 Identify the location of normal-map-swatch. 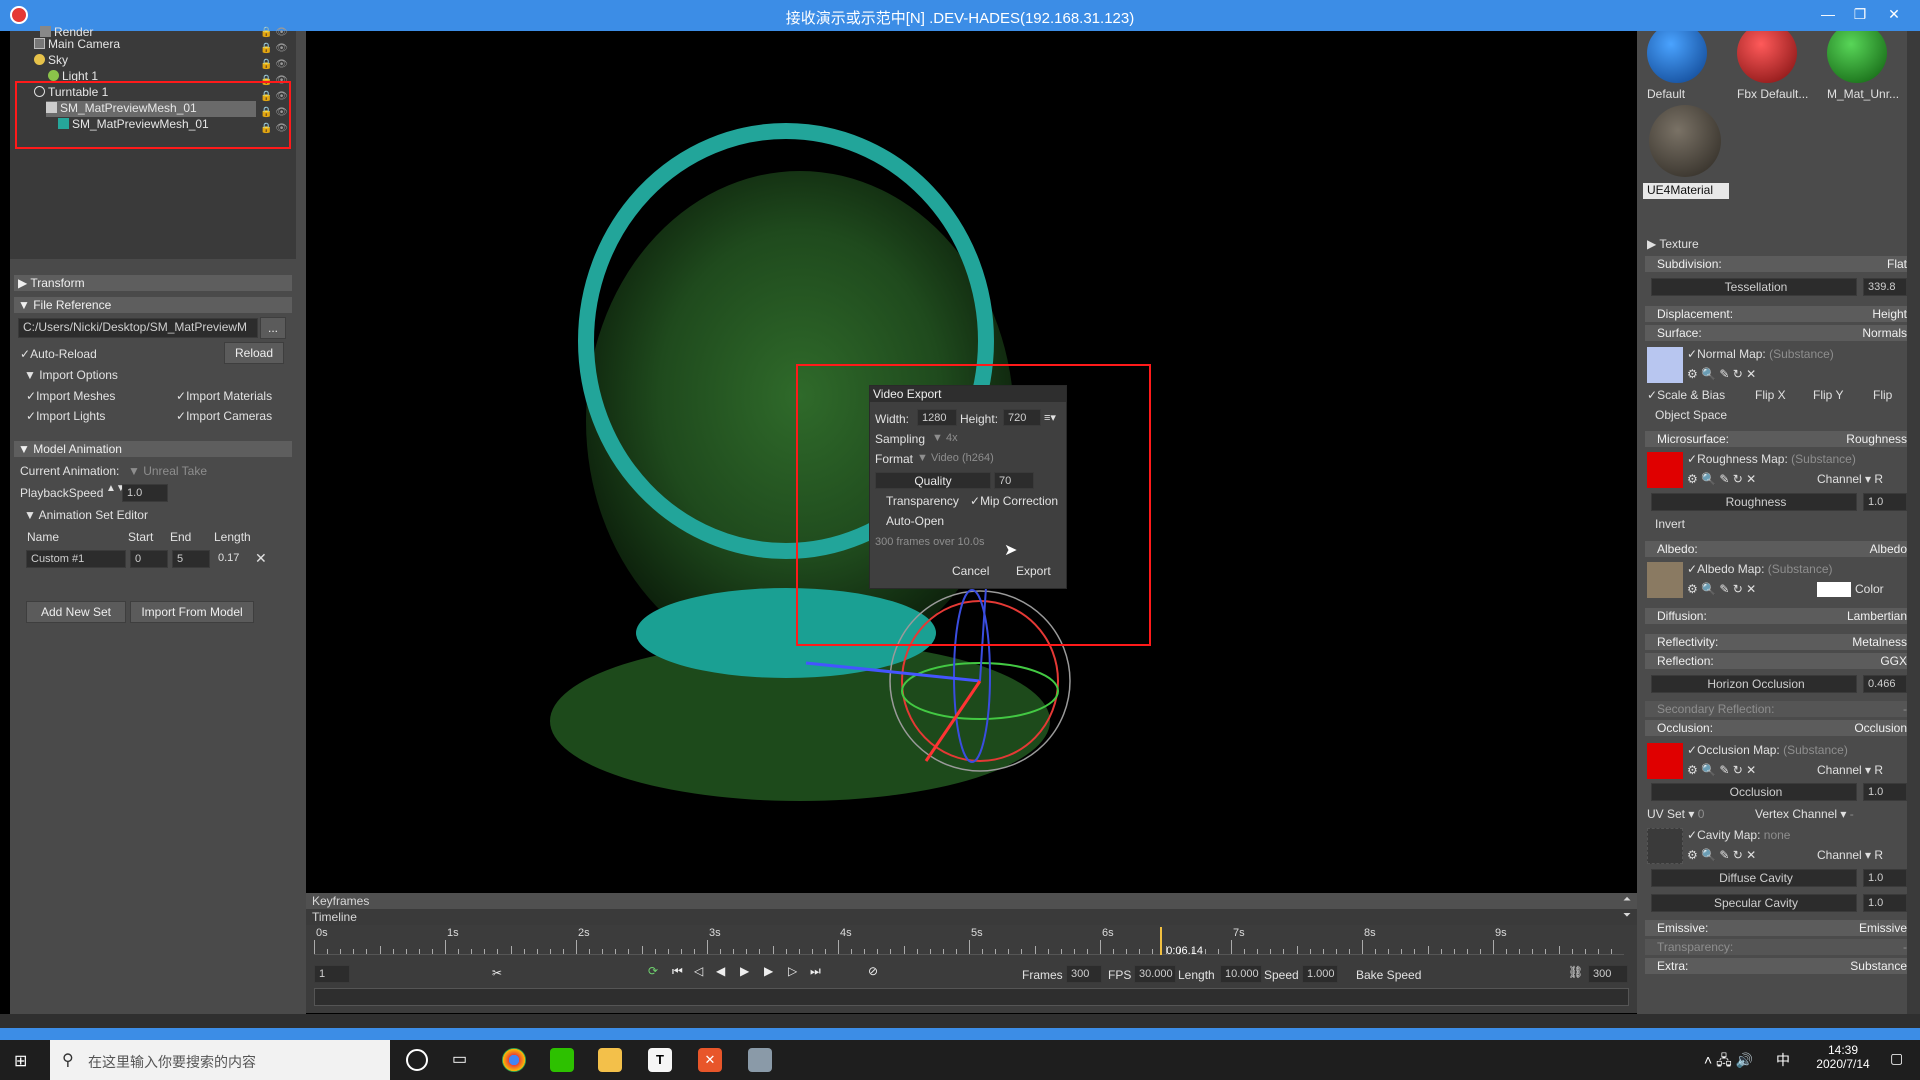
(1665, 365).